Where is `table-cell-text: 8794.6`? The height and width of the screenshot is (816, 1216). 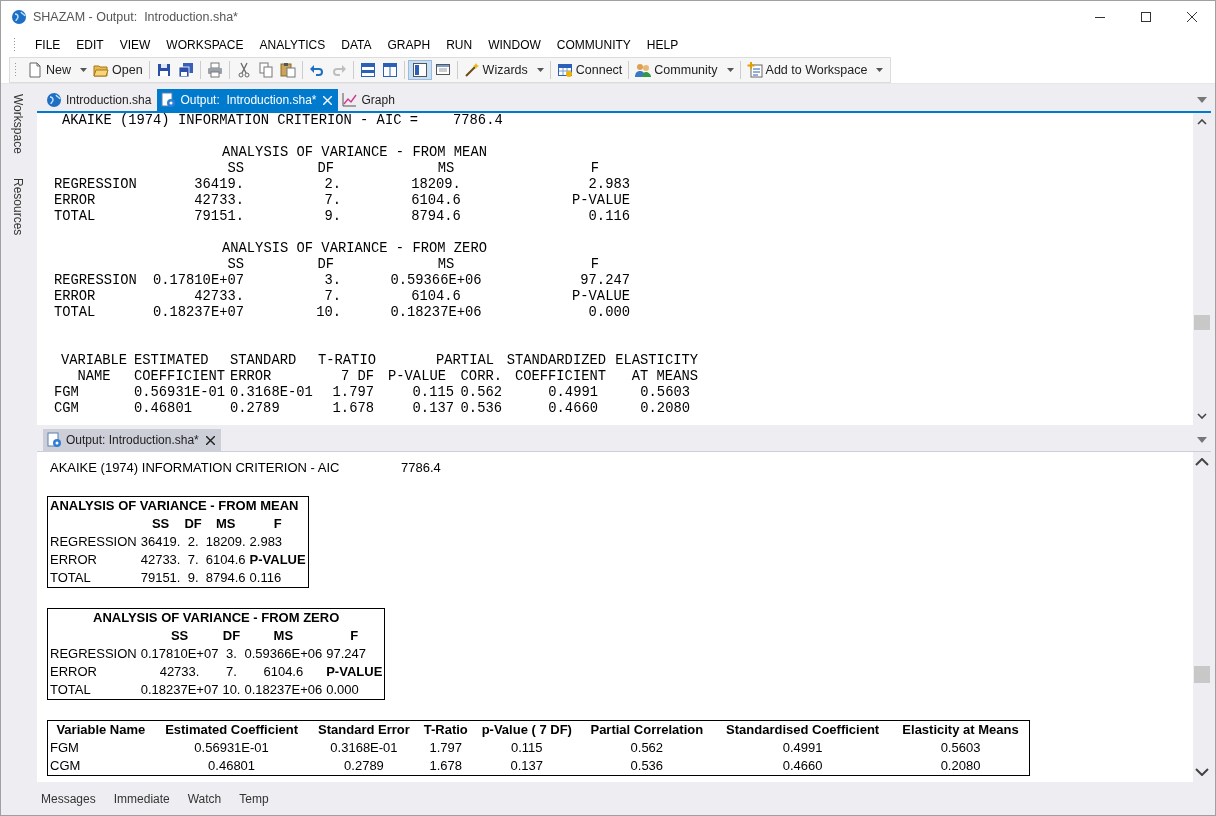
table-cell-text: 8794.6 is located at coordinates (436, 217).